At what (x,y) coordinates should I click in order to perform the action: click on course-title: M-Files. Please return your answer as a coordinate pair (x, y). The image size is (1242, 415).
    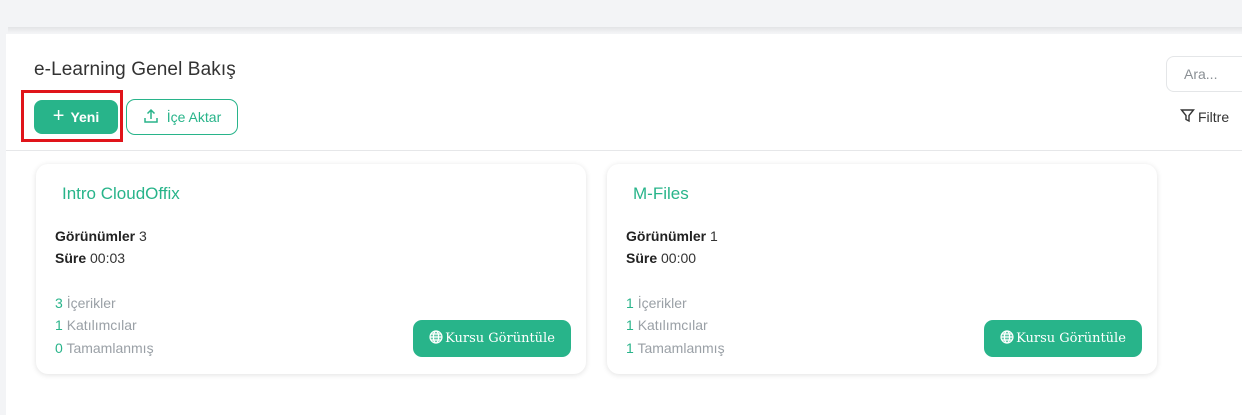
    Looking at the image, I should click on (661, 194).